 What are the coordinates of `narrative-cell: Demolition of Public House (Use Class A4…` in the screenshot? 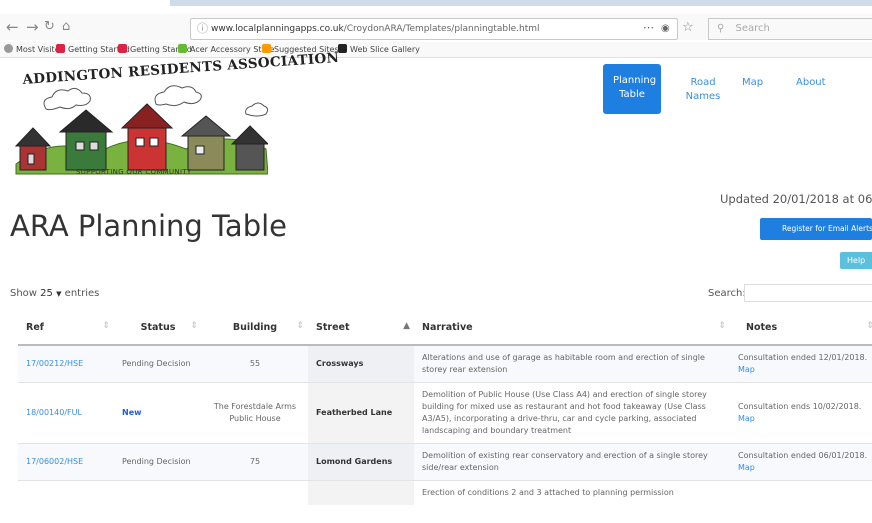 It's located at (572, 413).